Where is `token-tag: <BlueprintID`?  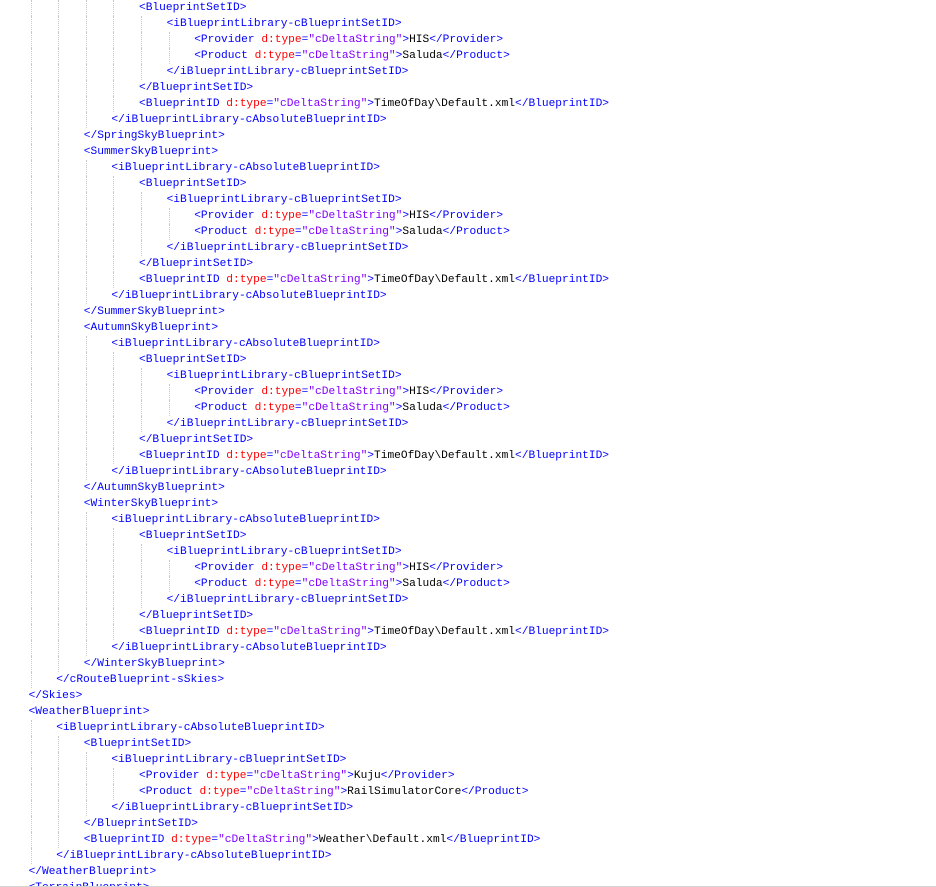 token-tag: <BlueprintID is located at coordinates (183, 632).